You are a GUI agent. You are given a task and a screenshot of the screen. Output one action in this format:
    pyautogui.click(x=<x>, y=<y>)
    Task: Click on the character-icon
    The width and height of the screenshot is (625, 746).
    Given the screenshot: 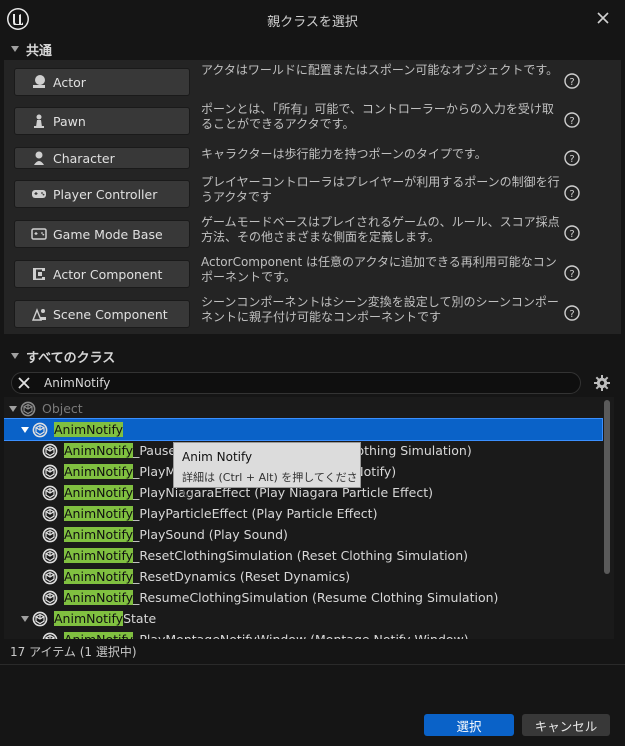 What is the action you would take?
    pyautogui.click(x=39, y=158)
    